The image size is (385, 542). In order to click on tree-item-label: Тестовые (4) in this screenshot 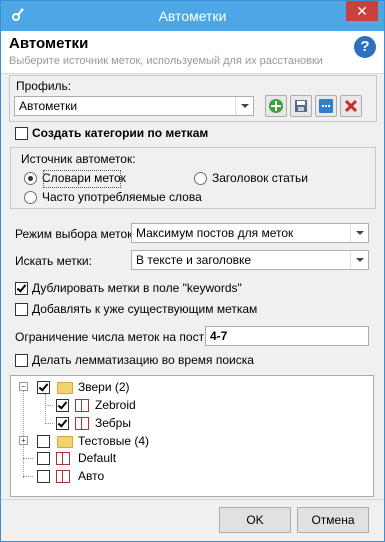, I will do `click(113, 441)`.